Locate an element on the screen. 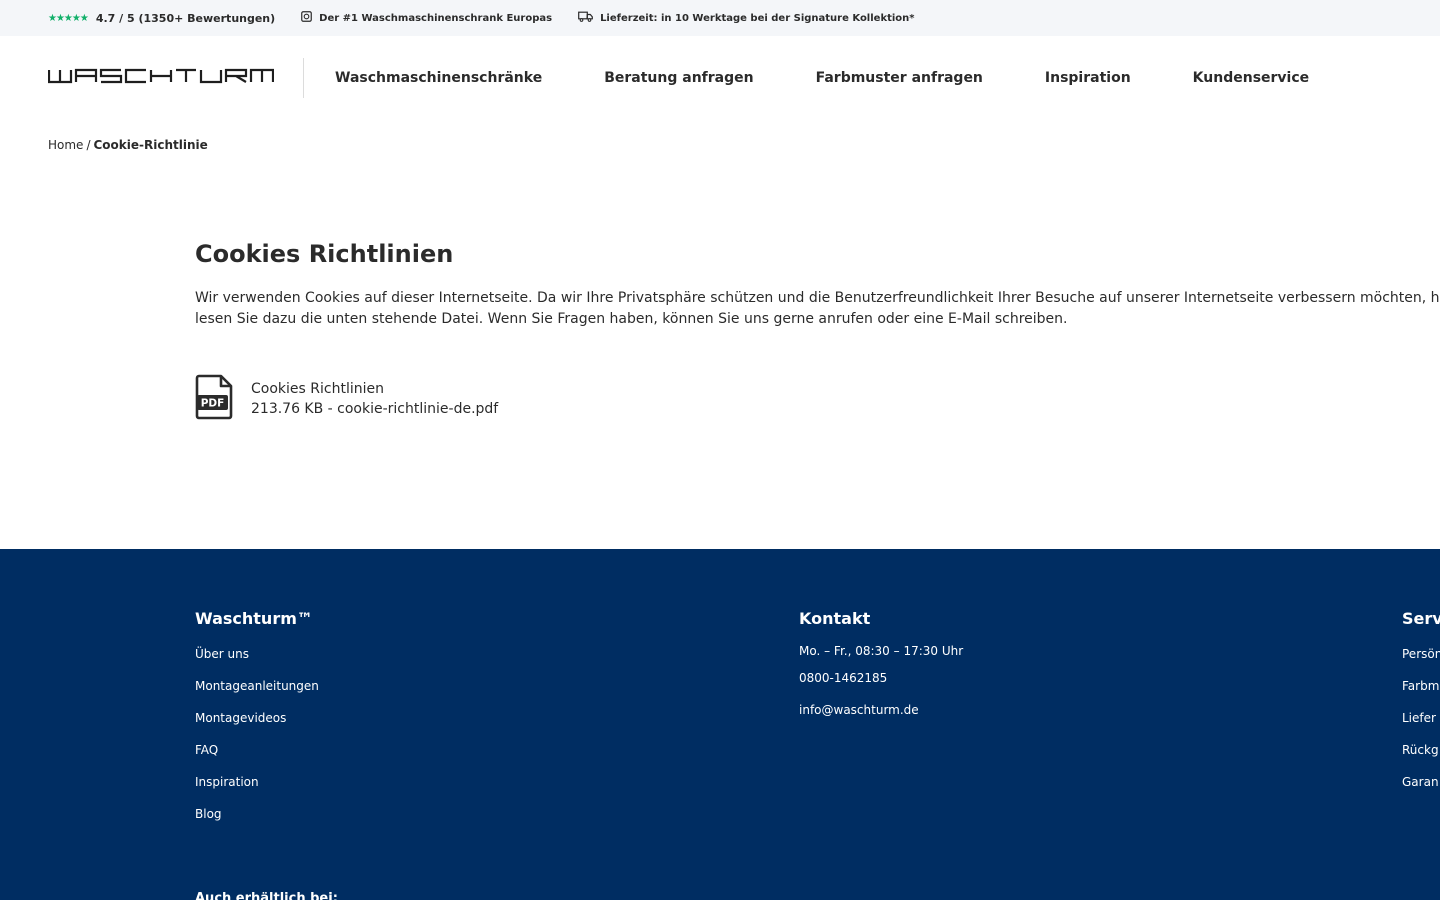 The height and width of the screenshot is (900, 1440). claim-item: Der #1 Waschmaschinenschrank Europas is located at coordinates (426, 18).